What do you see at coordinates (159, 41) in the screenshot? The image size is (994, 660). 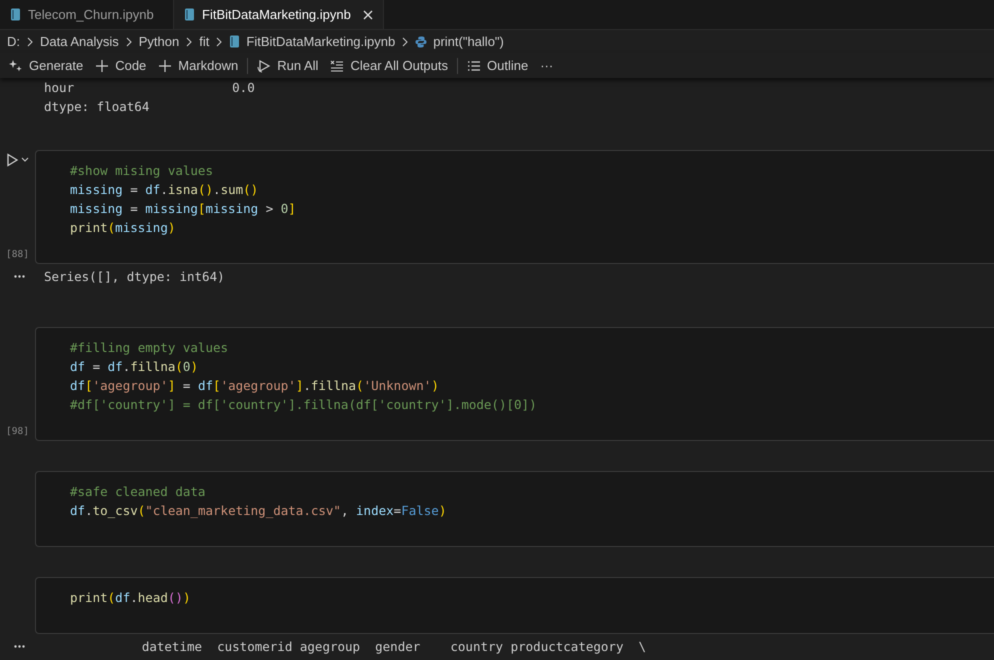 I see `breadcrumb-item: Python` at bounding box center [159, 41].